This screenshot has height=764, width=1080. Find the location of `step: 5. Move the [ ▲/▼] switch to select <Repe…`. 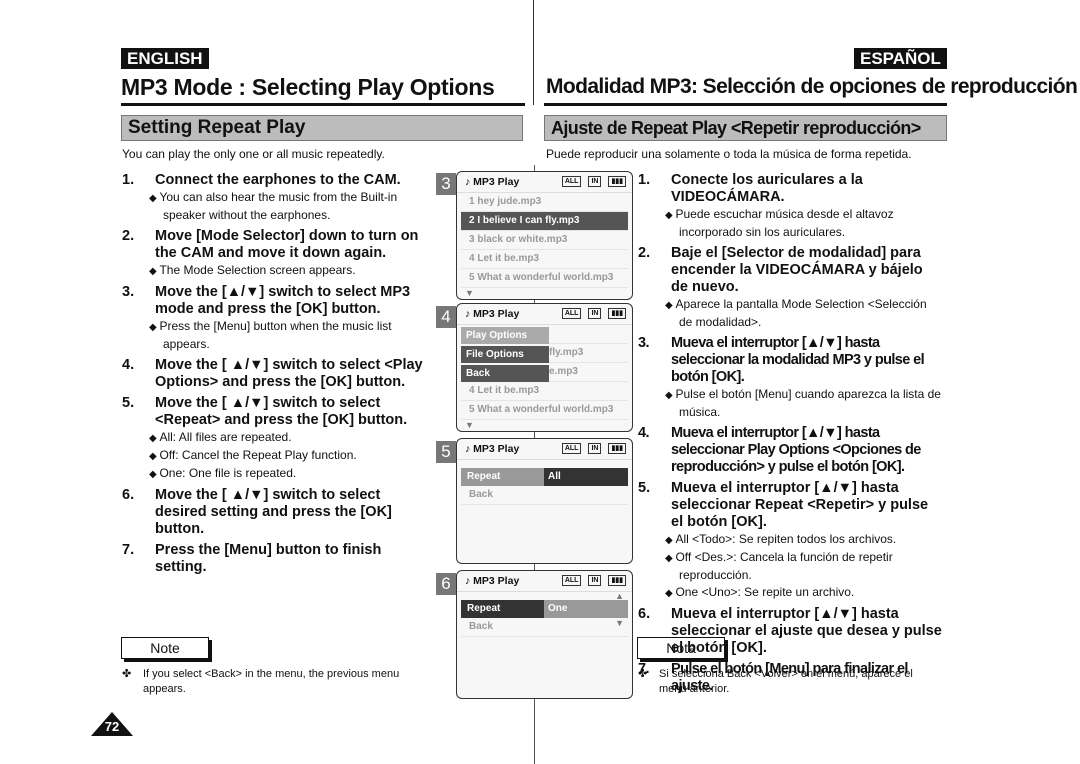

step: 5. Move the [ ▲/▼] switch to select <Repe… is located at coordinates (274, 412).